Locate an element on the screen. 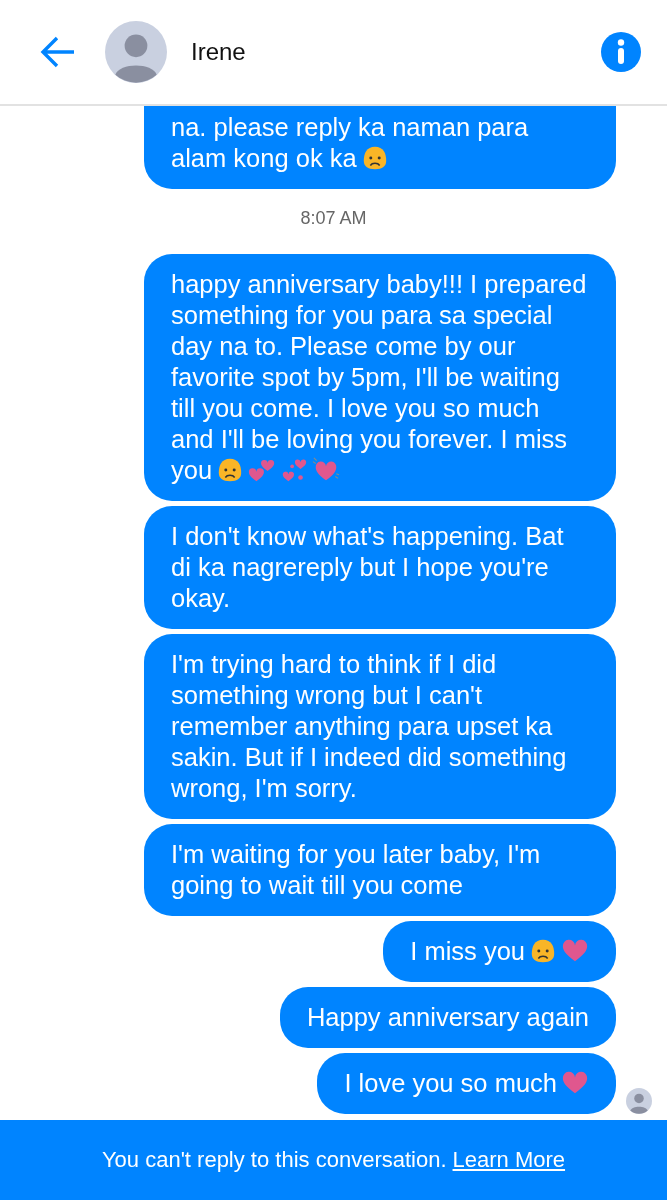 The height and width of the screenshot is (1200, 667). learn-more-link: Learn More is located at coordinates (509, 1160).